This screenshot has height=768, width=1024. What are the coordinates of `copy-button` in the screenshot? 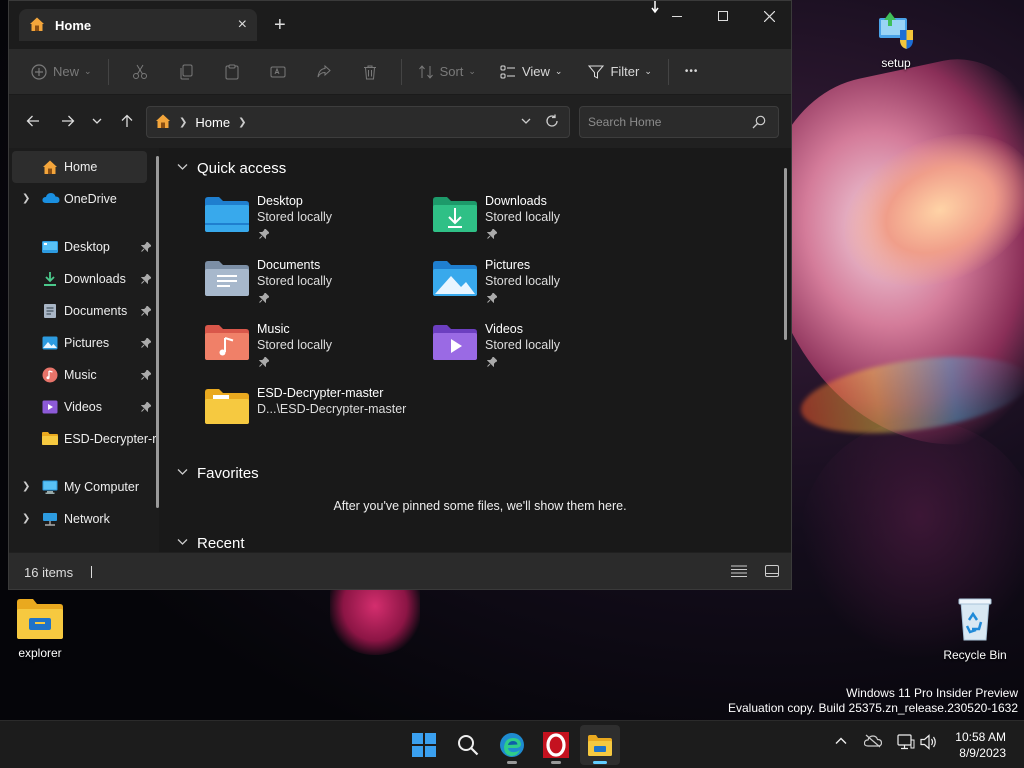 It's located at (186, 72).